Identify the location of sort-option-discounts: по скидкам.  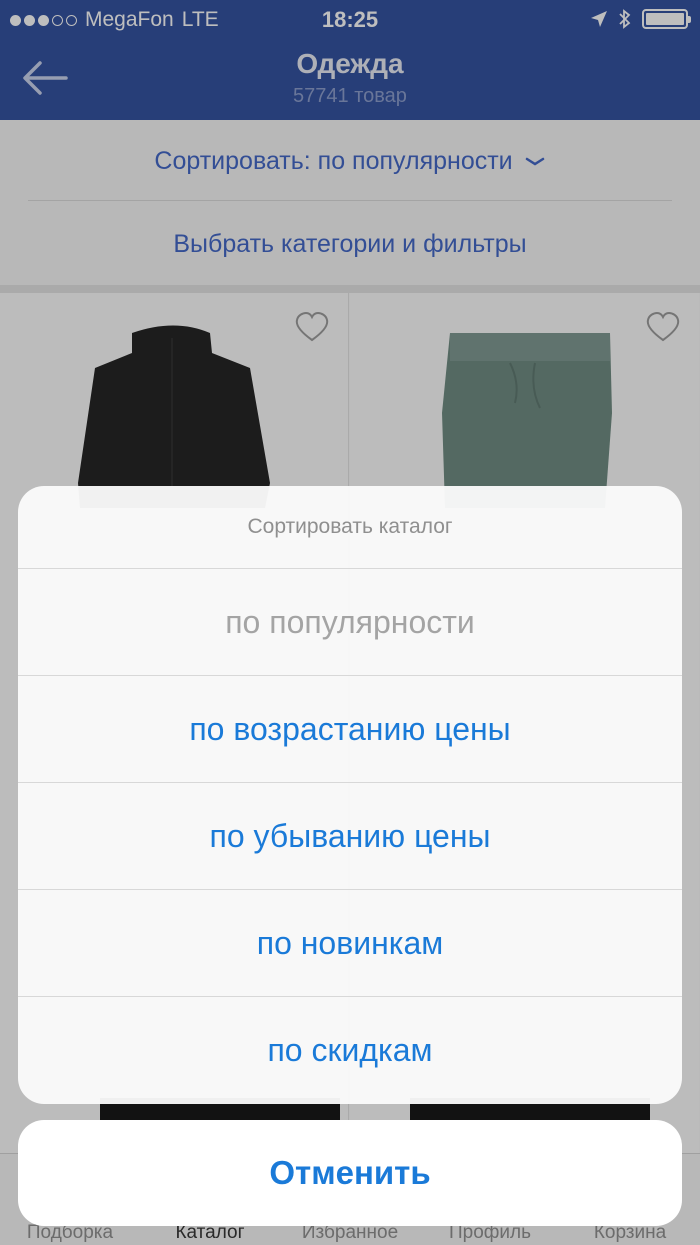
(350, 1049).